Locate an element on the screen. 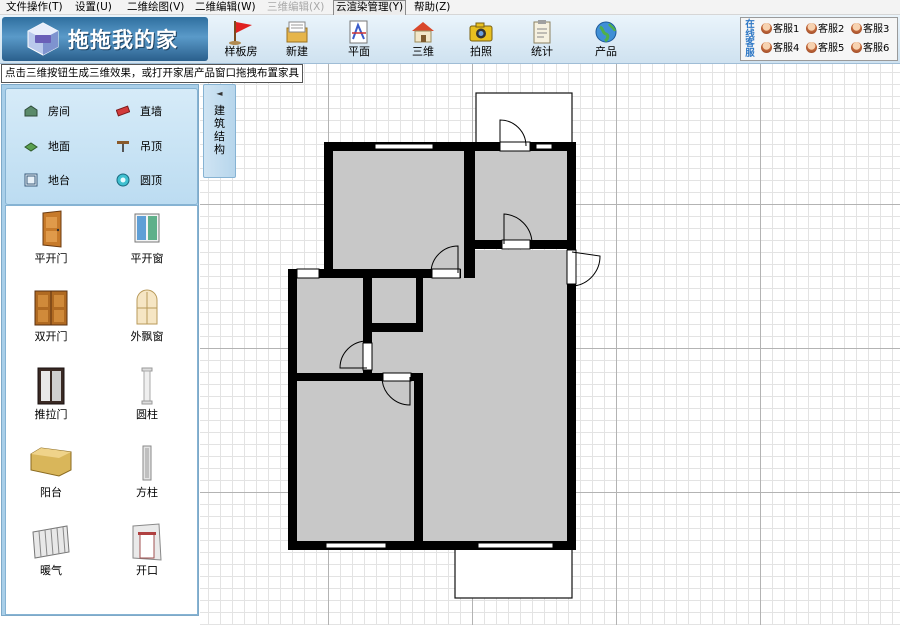 The image size is (900, 625). photo-button: 拍照 is located at coordinates (481, 39).